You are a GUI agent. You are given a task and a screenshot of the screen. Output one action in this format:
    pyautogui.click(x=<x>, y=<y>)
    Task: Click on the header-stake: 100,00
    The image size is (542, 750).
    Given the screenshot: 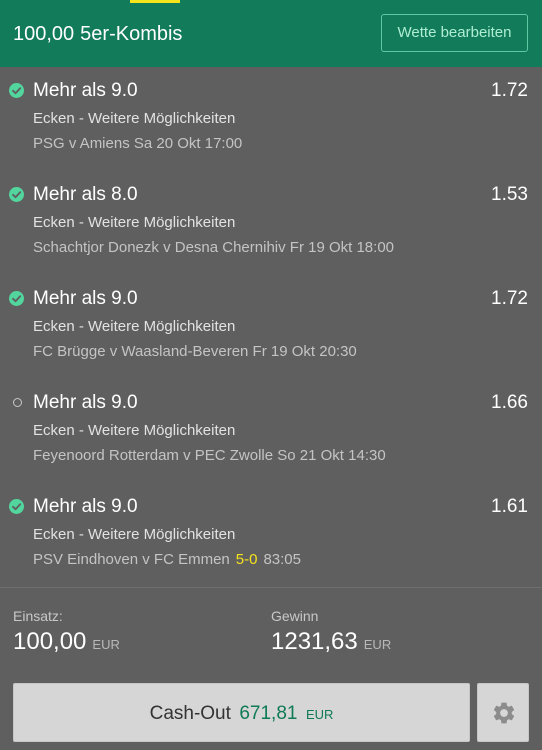 What is the action you would take?
    pyautogui.click(x=44, y=34)
    